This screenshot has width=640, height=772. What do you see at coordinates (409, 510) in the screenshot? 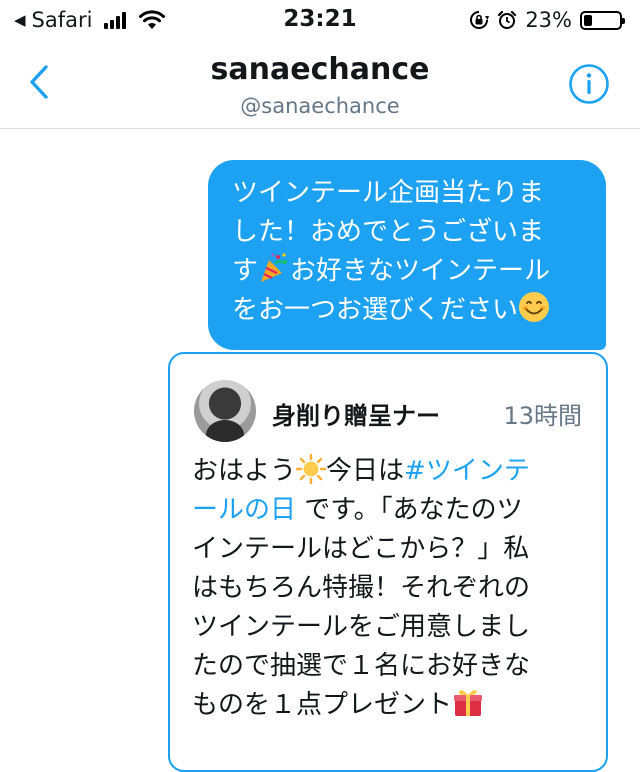
I see `quote-text: です。「あなたのツ` at bounding box center [409, 510].